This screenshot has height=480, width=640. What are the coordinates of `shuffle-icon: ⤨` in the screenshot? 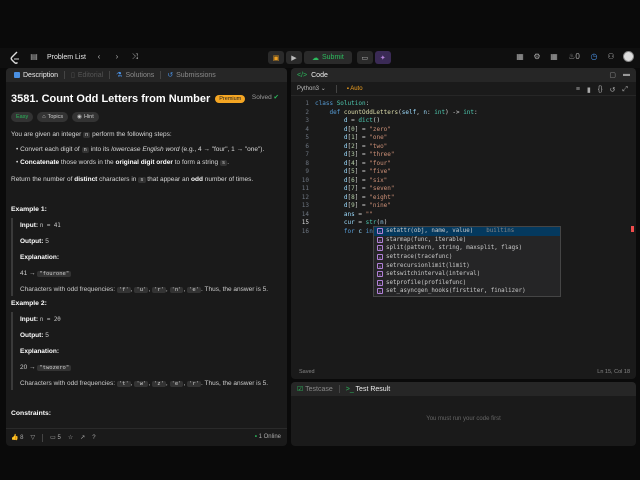 It's located at (135, 57).